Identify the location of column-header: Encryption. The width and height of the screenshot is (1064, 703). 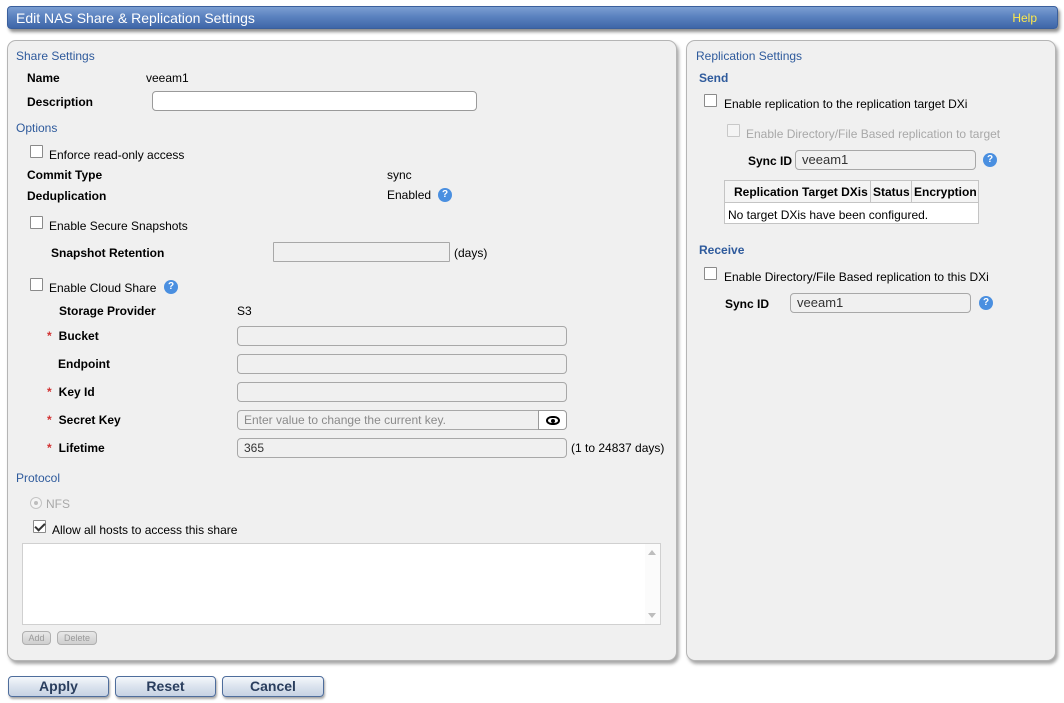
(945, 192).